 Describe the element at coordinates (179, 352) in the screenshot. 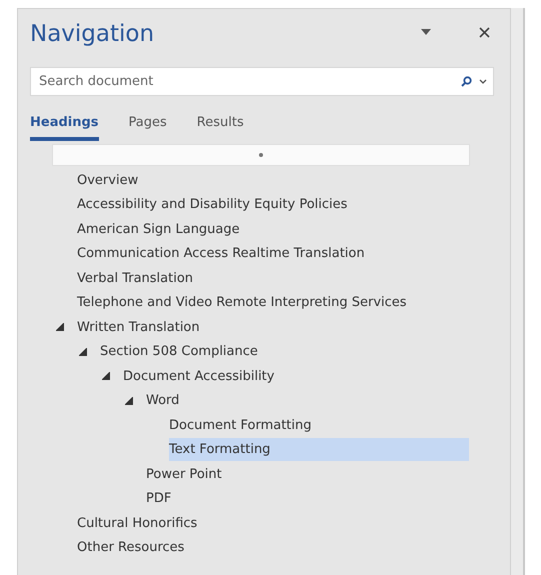

I see `heading-item: Section 508 Compliance` at that location.